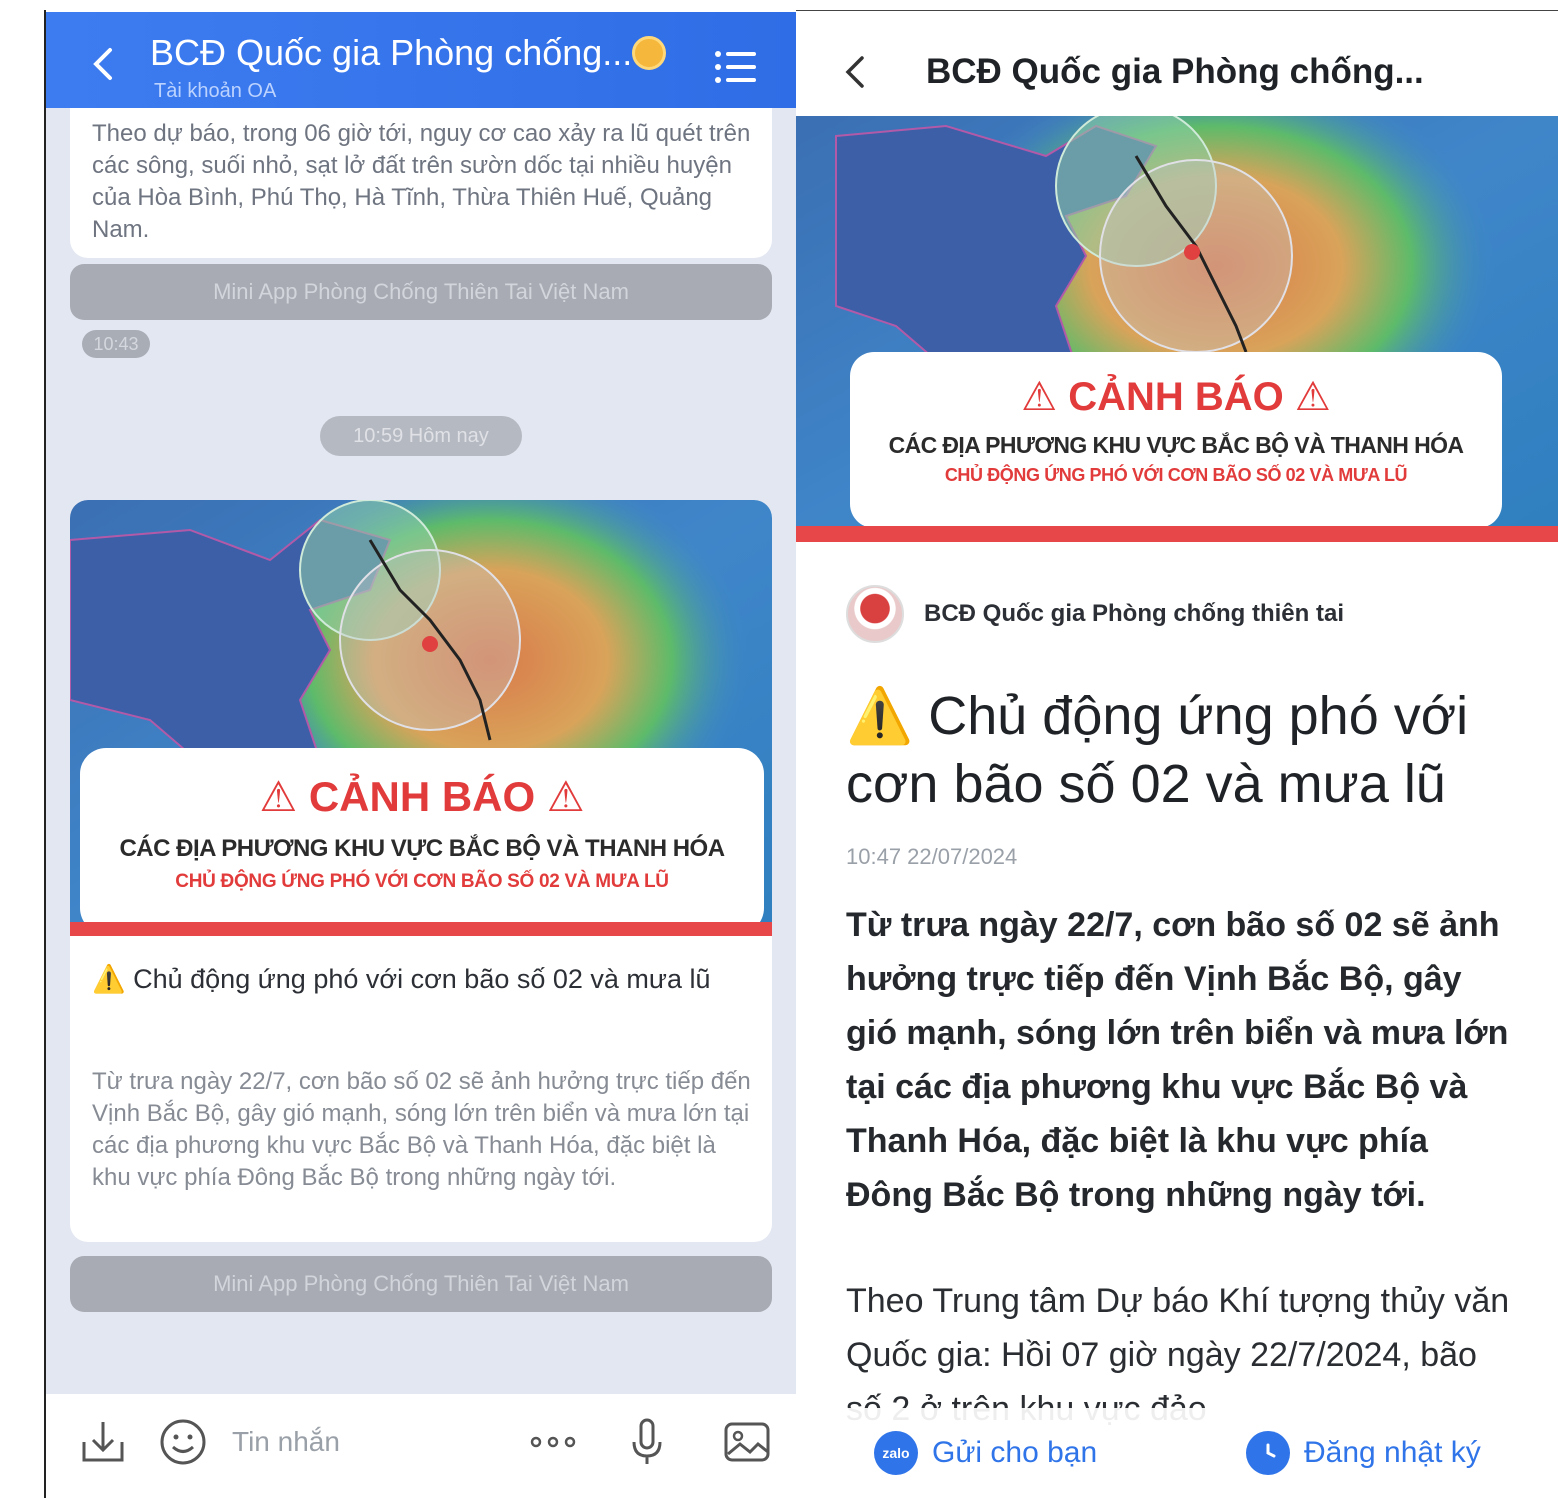 The width and height of the screenshot is (1558, 1498). I want to click on follow-button: Đăng nhật ký, so click(1363, 1453).